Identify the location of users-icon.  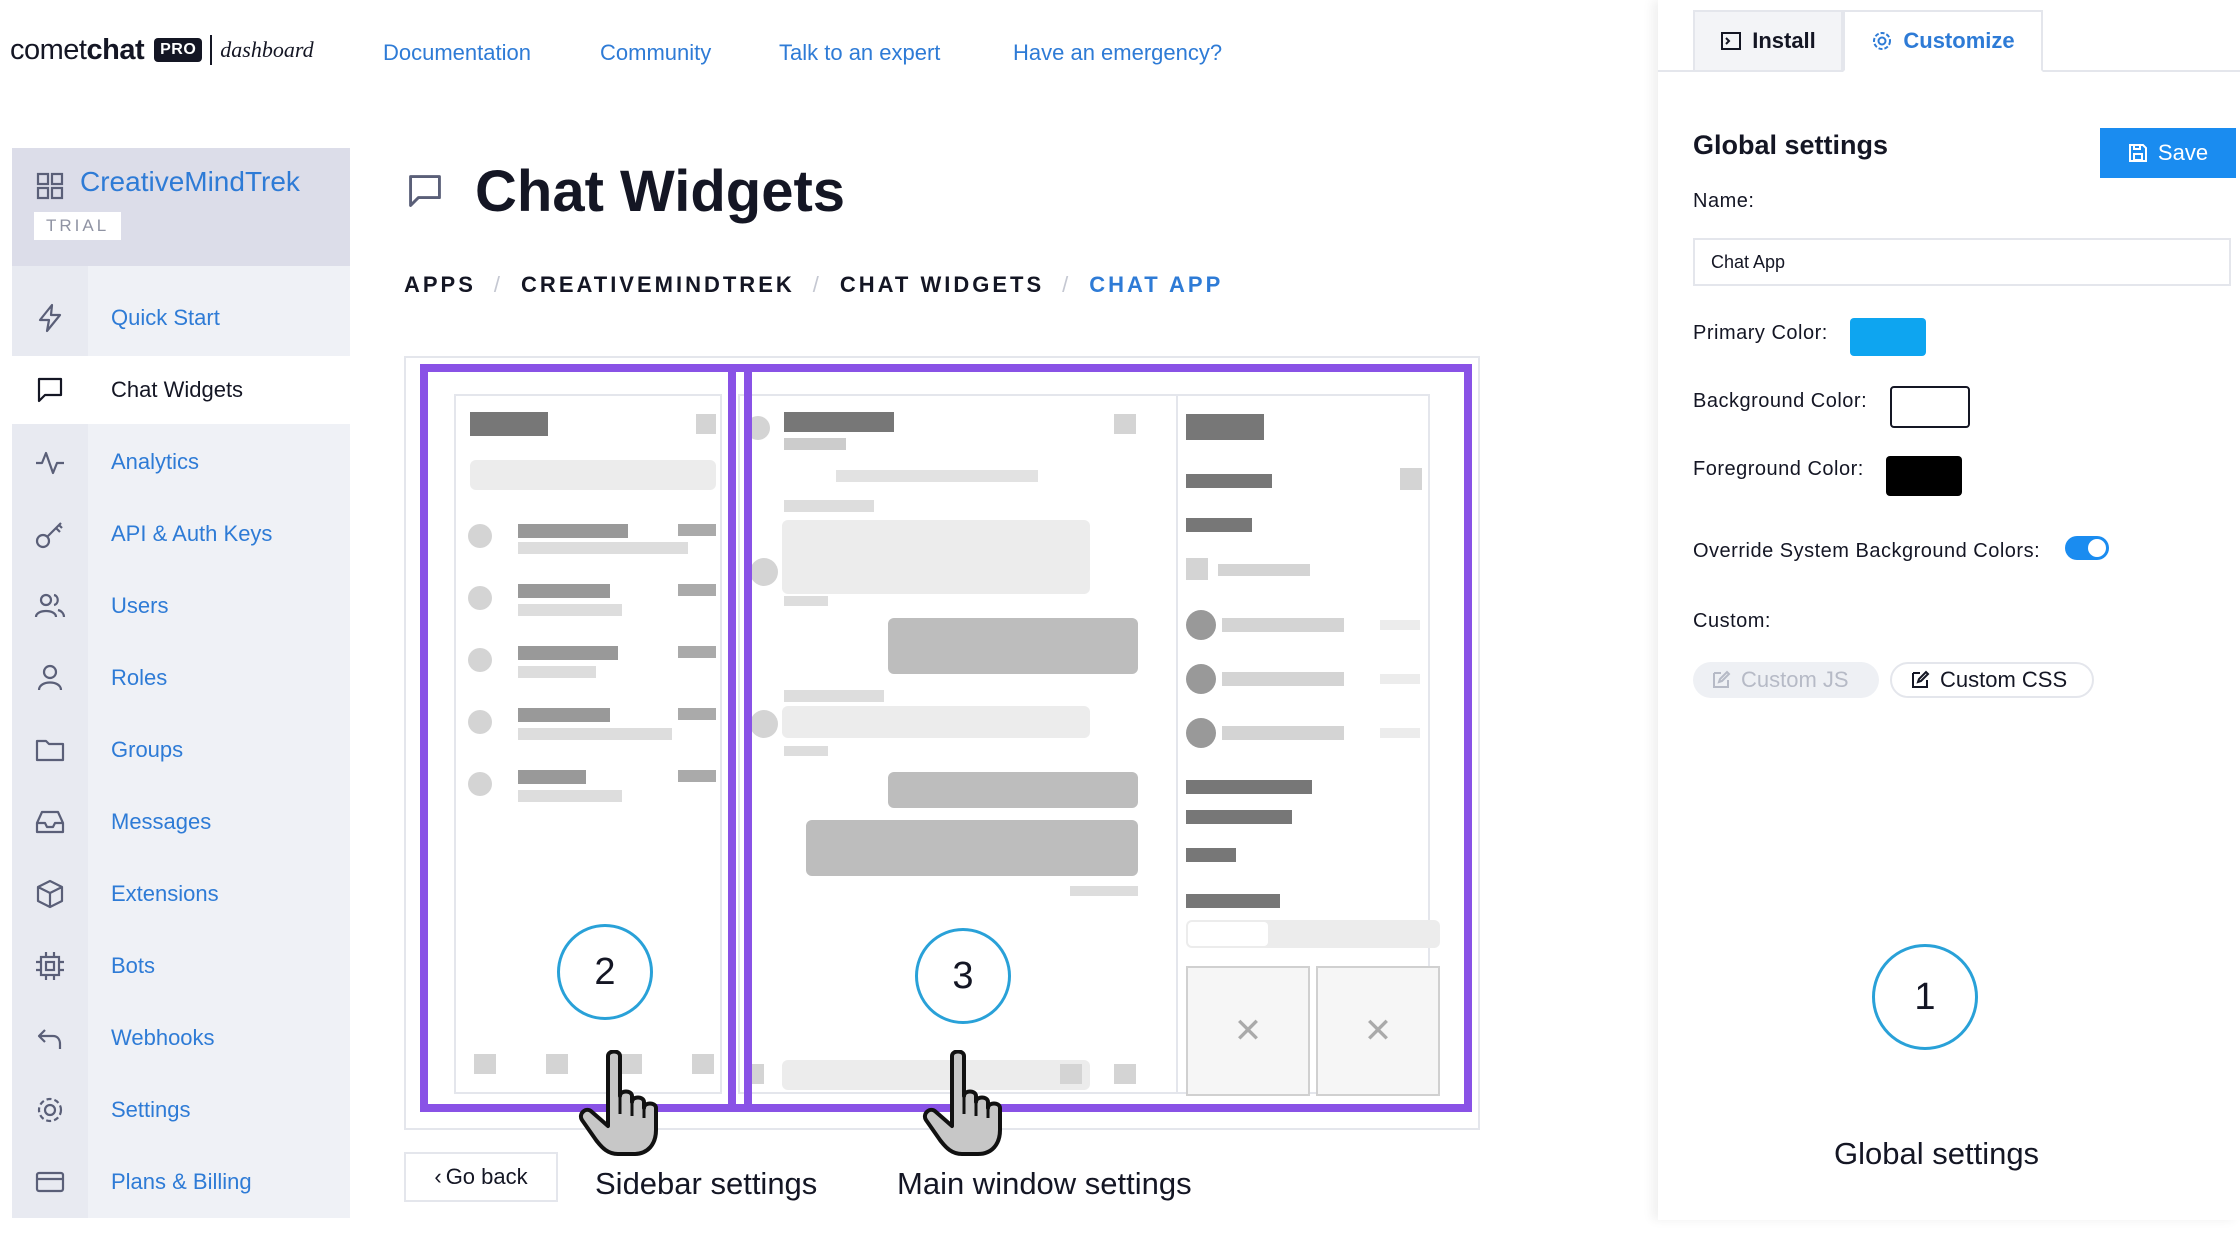
(50, 605).